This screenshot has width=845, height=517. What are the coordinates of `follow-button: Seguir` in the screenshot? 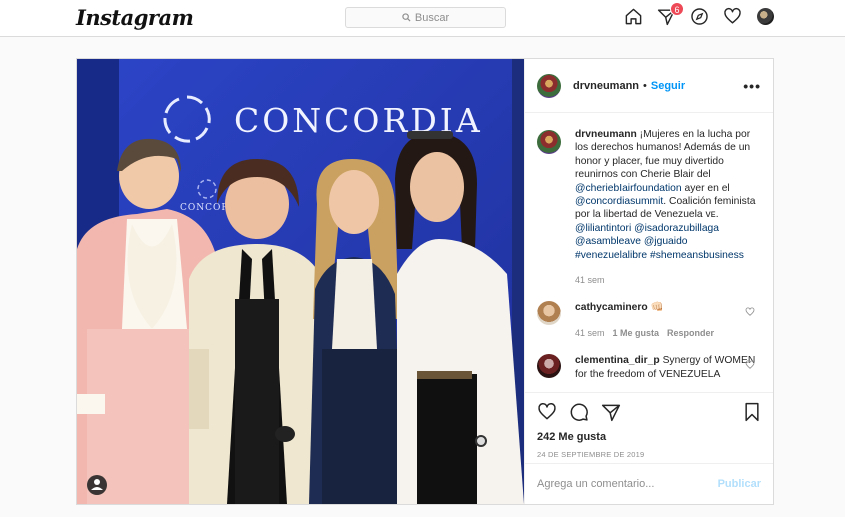 It's located at (668, 86).